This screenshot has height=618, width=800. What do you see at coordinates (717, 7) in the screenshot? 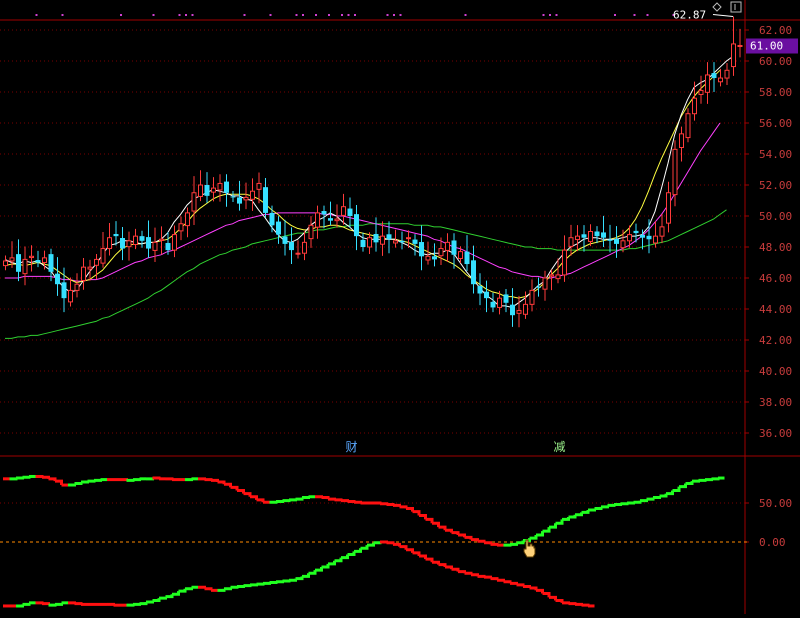
I see `diamond-icon` at bounding box center [717, 7].